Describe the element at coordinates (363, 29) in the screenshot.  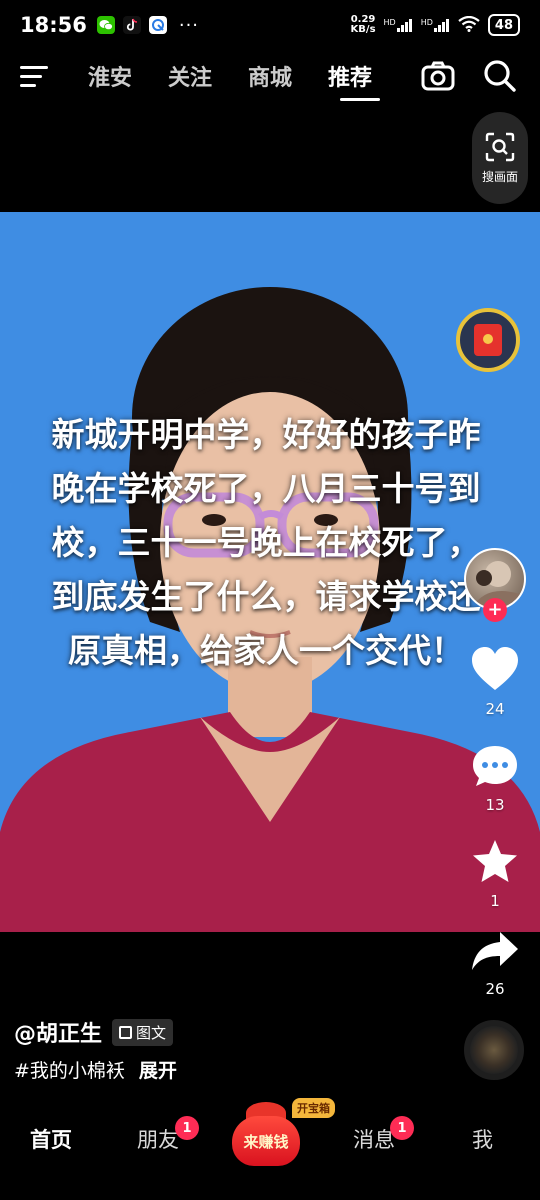
I see `network-speed-unit: KB/s` at that location.